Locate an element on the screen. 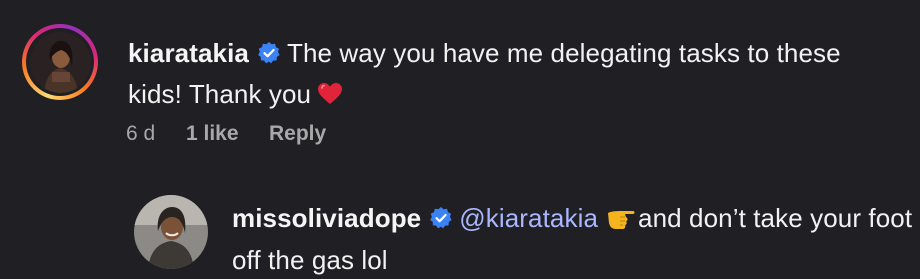  reply-button: Reply is located at coordinates (297, 134).